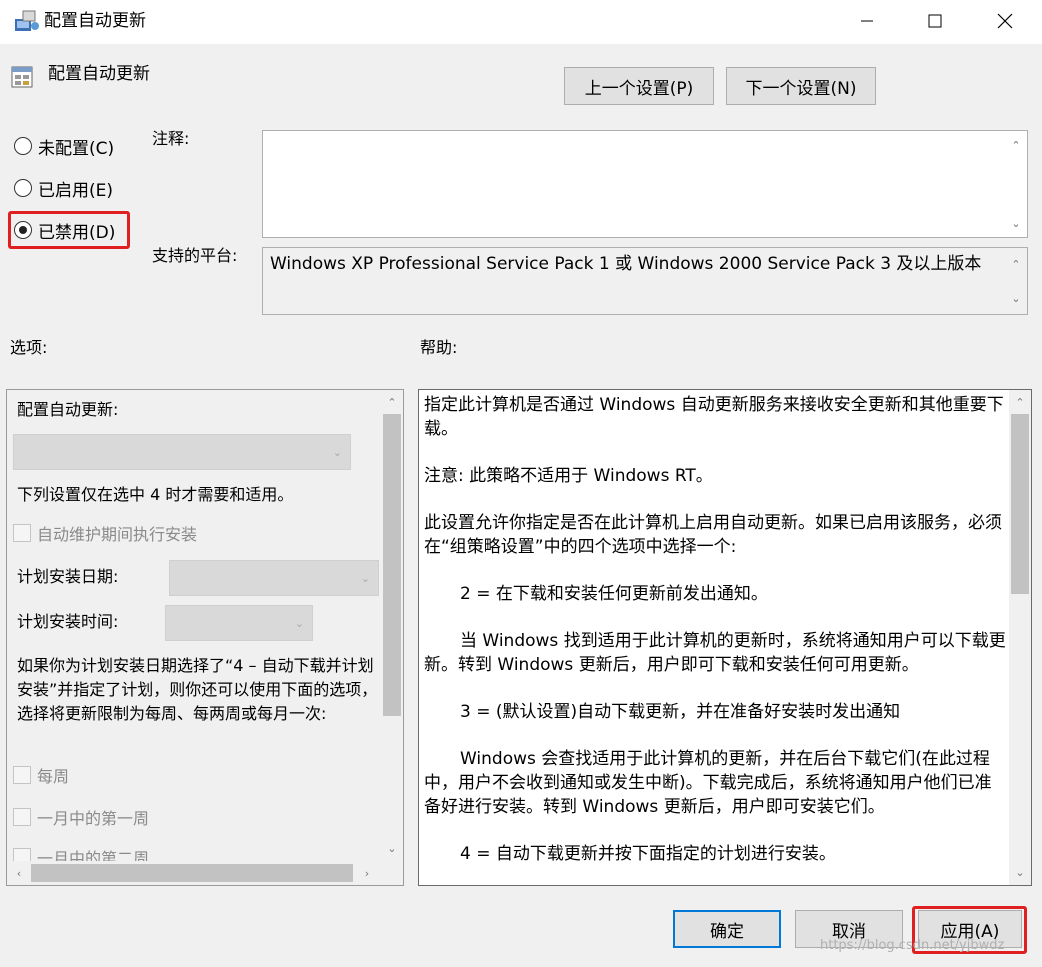 The width and height of the screenshot is (1042, 967). I want to click on watermark: https://blog.csdn.net/yjbwdz, so click(912, 945).